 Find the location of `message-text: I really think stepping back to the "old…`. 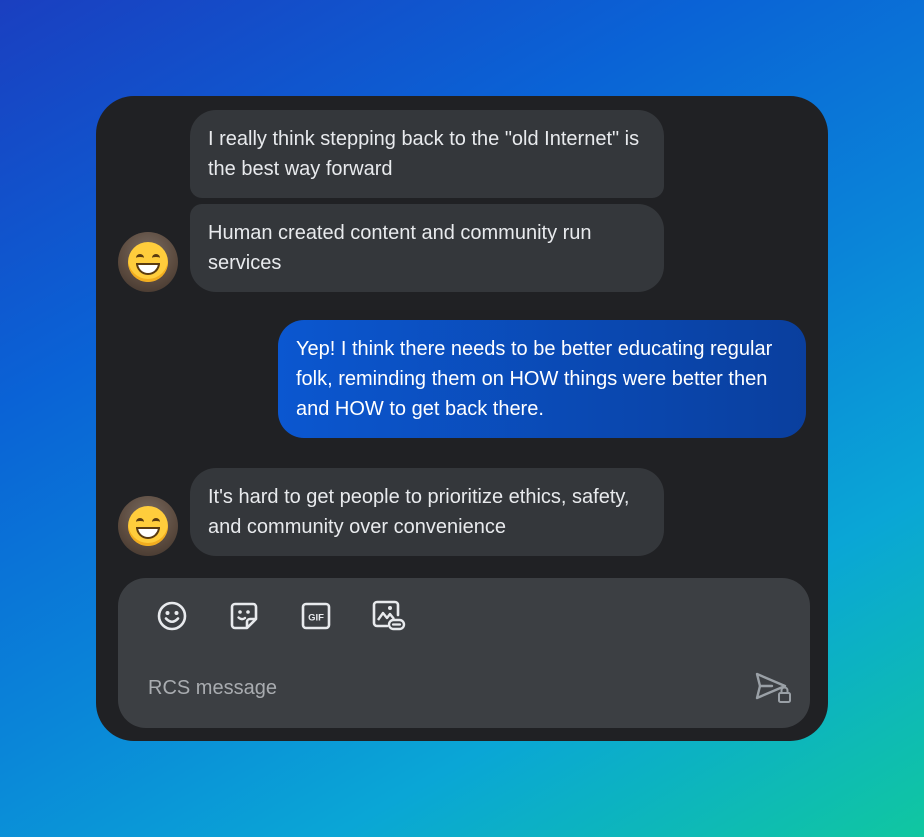

message-text: I really think stepping back to the "old… is located at coordinates (424, 154).